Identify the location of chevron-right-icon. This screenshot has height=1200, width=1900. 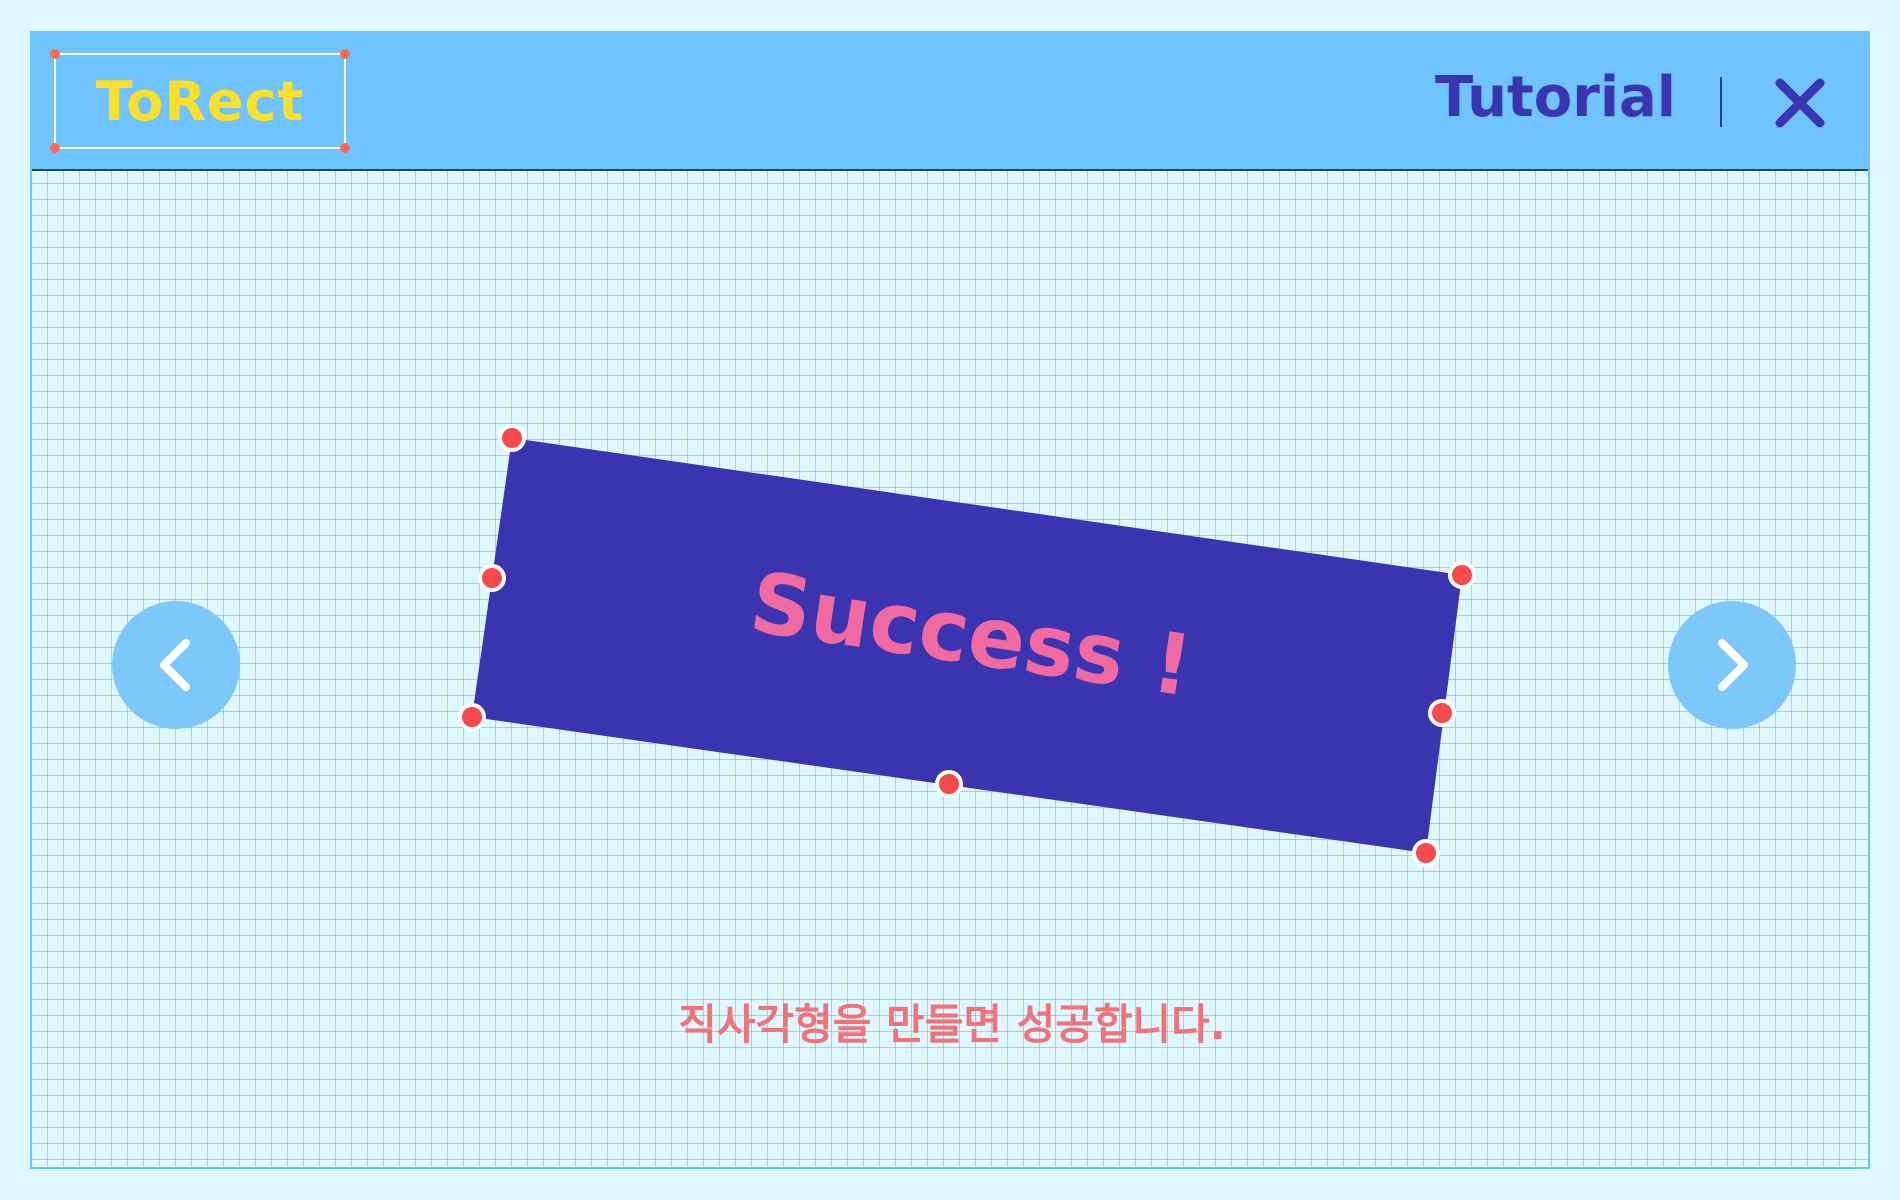
(1733, 665).